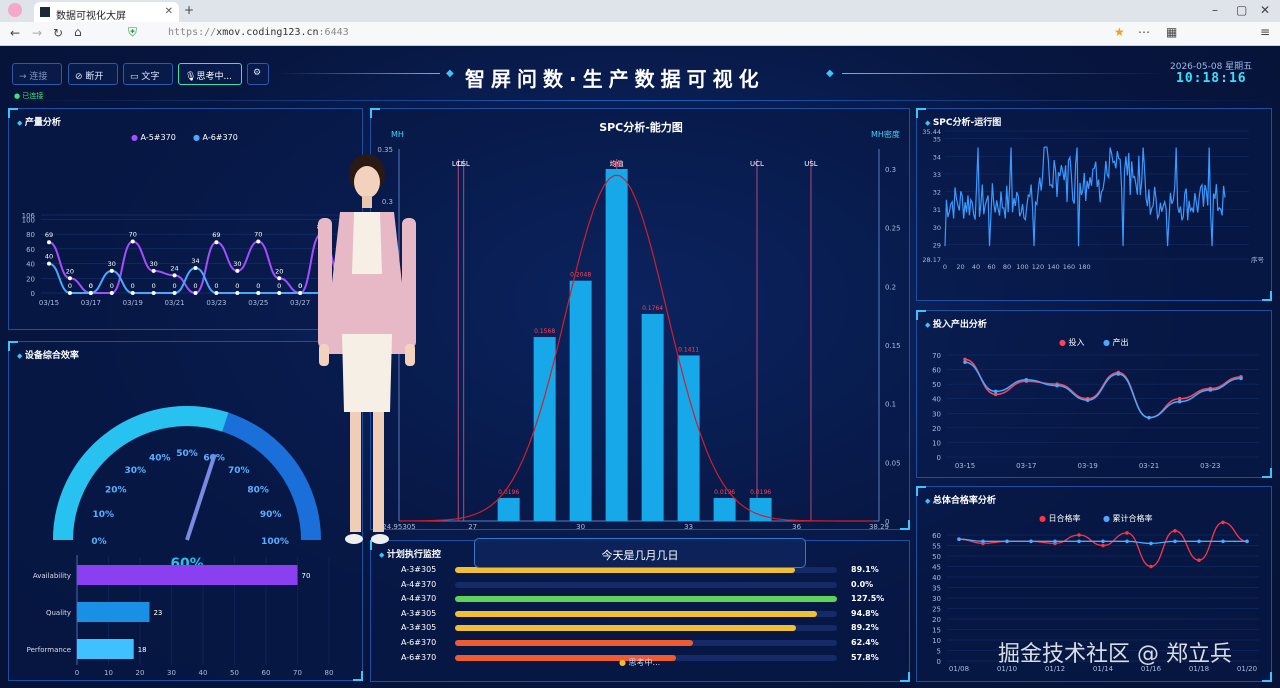 The height and width of the screenshot is (688, 1280). I want to click on spc-bar, so click(652, 417).